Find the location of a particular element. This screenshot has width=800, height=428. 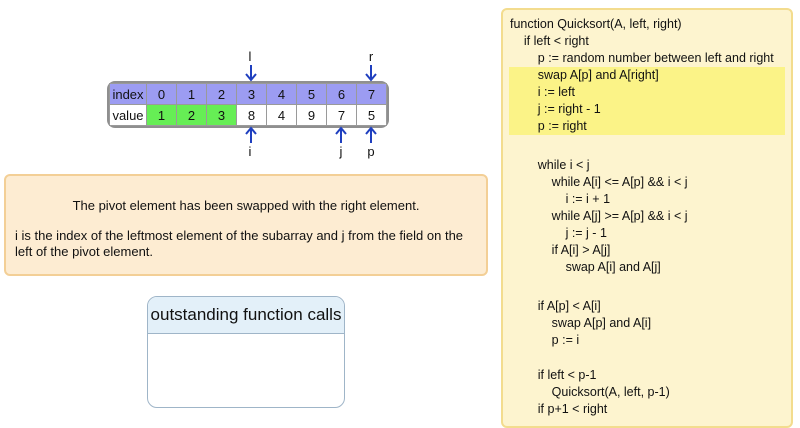

code-line: Quicksort(A, left, p-1) is located at coordinates (590, 392).